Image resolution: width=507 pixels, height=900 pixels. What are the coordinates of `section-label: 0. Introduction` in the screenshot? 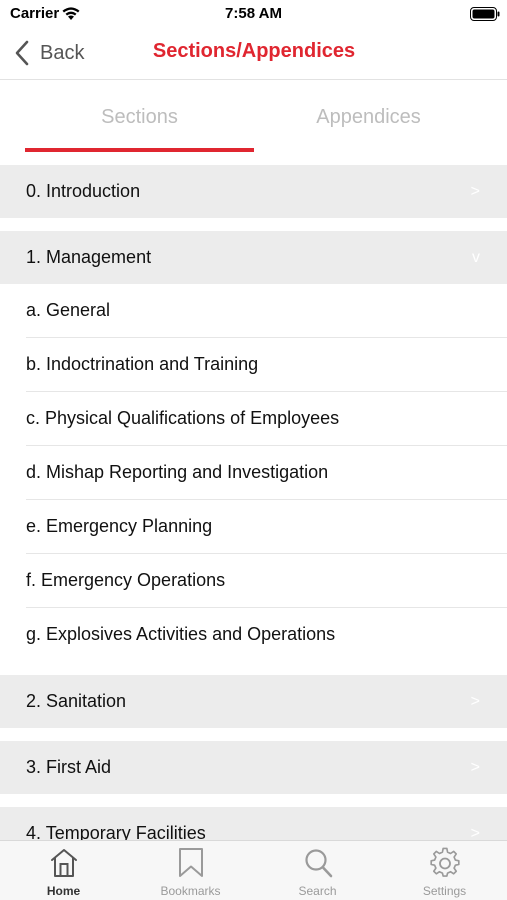 It's located at (83, 191).